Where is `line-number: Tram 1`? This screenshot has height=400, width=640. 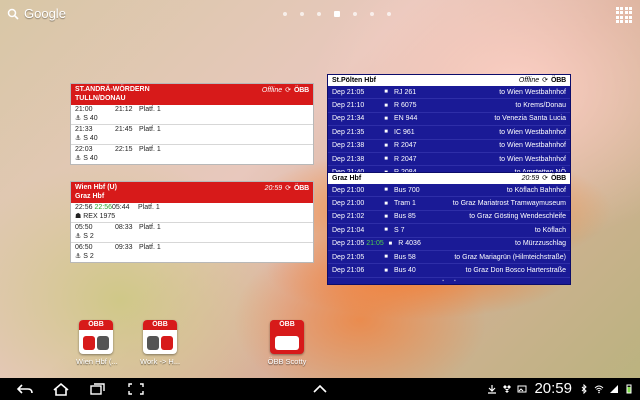 line-number: Tram 1 is located at coordinates (405, 204).